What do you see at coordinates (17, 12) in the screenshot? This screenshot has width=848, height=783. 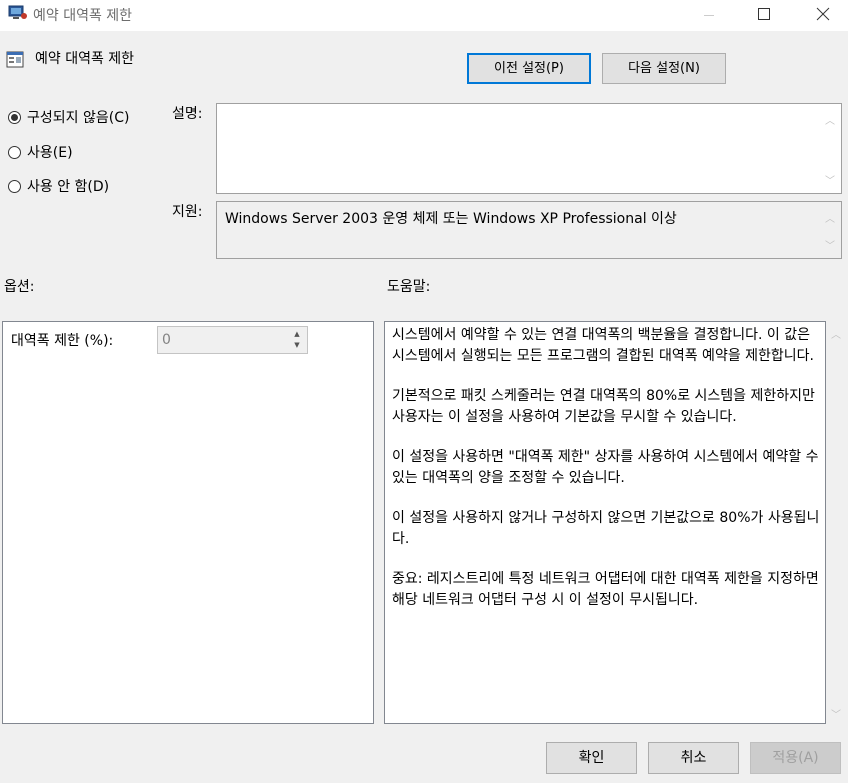 I see `policy-app-icon` at bounding box center [17, 12].